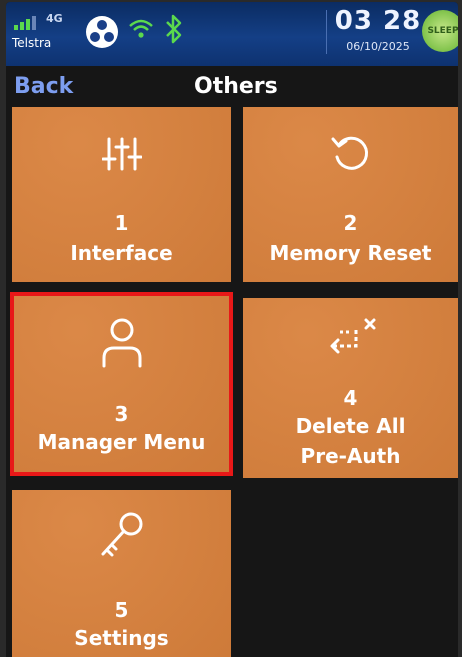  What do you see at coordinates (121, 610) in the screenshot?
I see `tile-number: 5` at bounding box center [121, 610].